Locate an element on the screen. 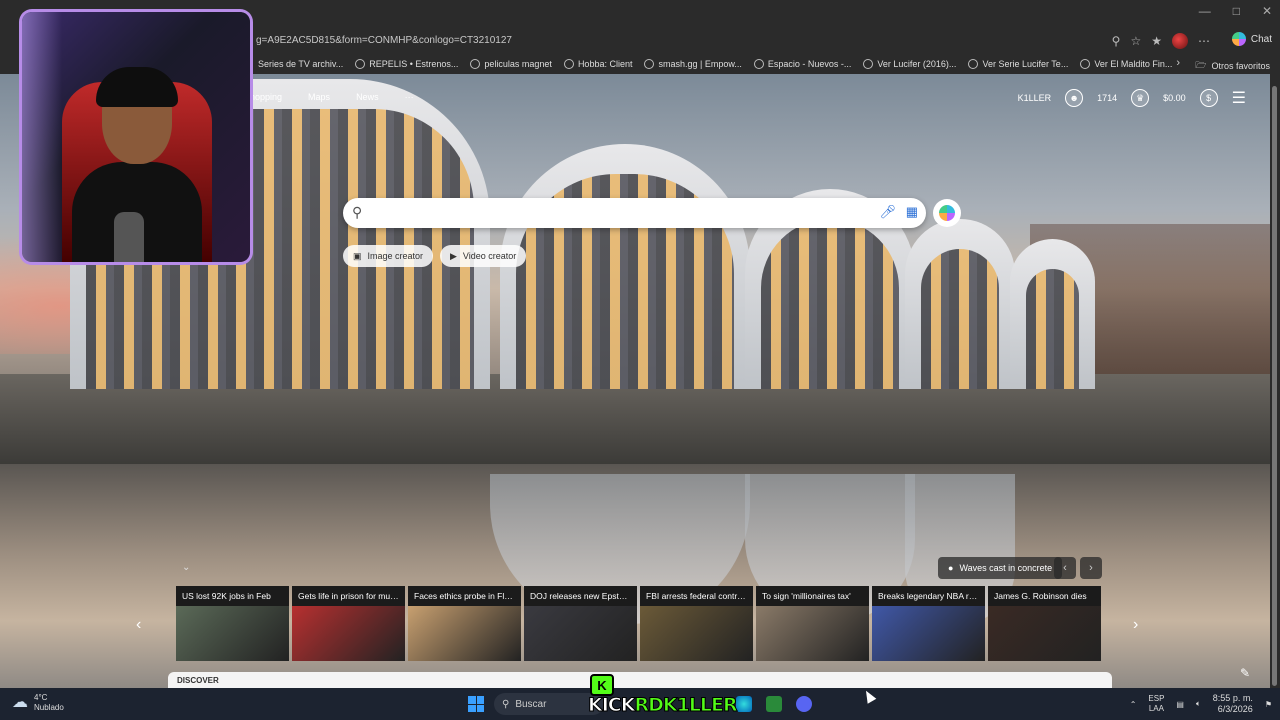  system-tray: ⌃ ESP LAA ▤ 🔈︎ 8:55 p. m. 6/3/2026 ⚑ is located at coordinates (1201, 704).